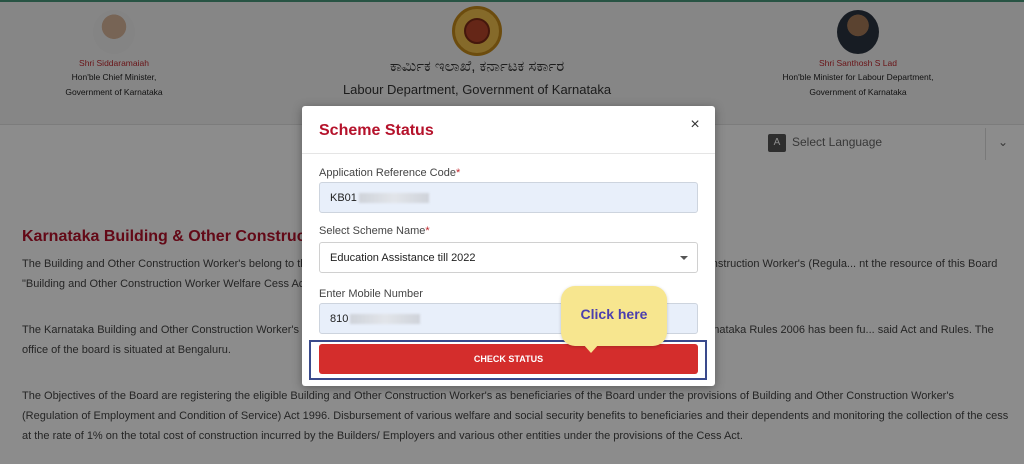 The height and width of the screenshot is (464, 1024). Describe the element at coordinates (376, 130) in the screenshot. I see `modal-title: Scheme Status` at that location.